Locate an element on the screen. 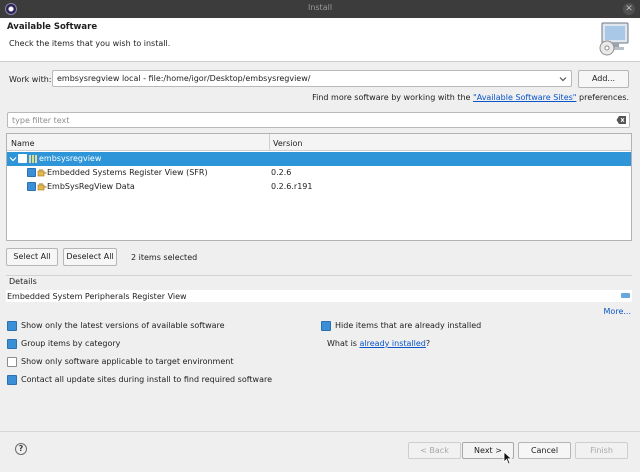 This screenshot has width=640, height=472. help-icon: ? is located at coordinates (21, 449).